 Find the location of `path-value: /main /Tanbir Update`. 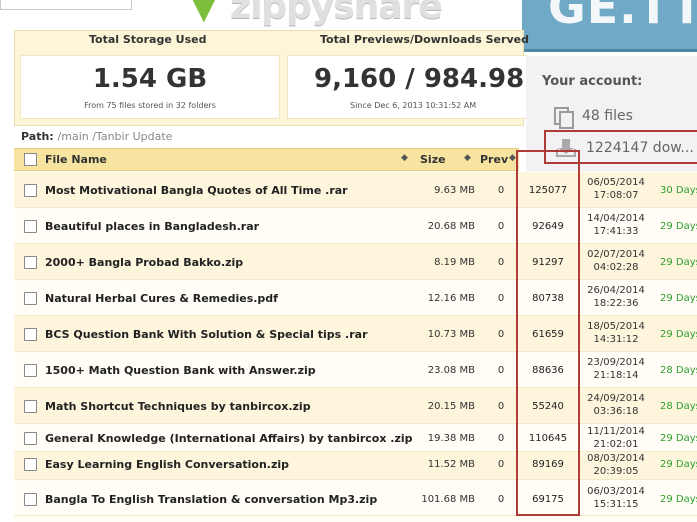

path-value: /main /Tanbir Update is located at coordinates (115, 136).